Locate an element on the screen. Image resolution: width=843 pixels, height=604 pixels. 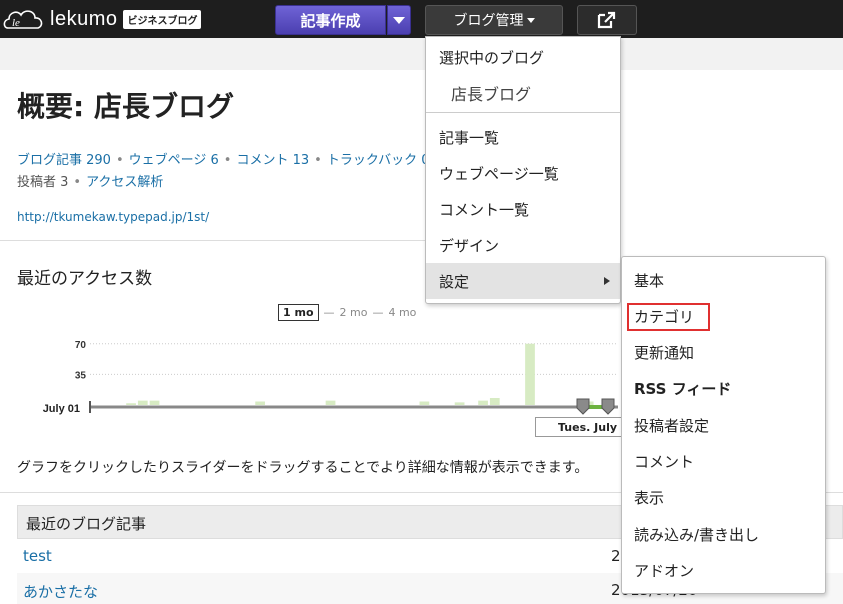
view-blog-button is located at coordinates (607, 20).